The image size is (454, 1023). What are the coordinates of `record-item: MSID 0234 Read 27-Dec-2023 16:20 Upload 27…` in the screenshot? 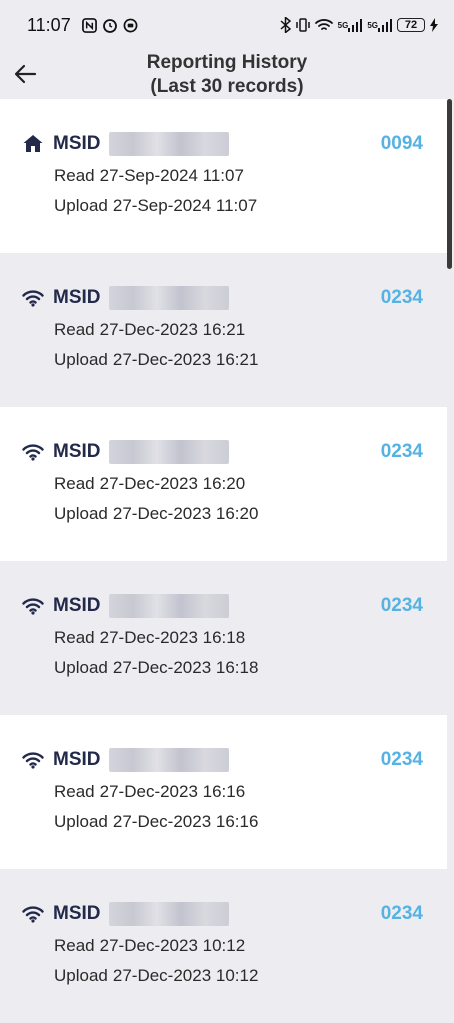 It's located at (223, 484).